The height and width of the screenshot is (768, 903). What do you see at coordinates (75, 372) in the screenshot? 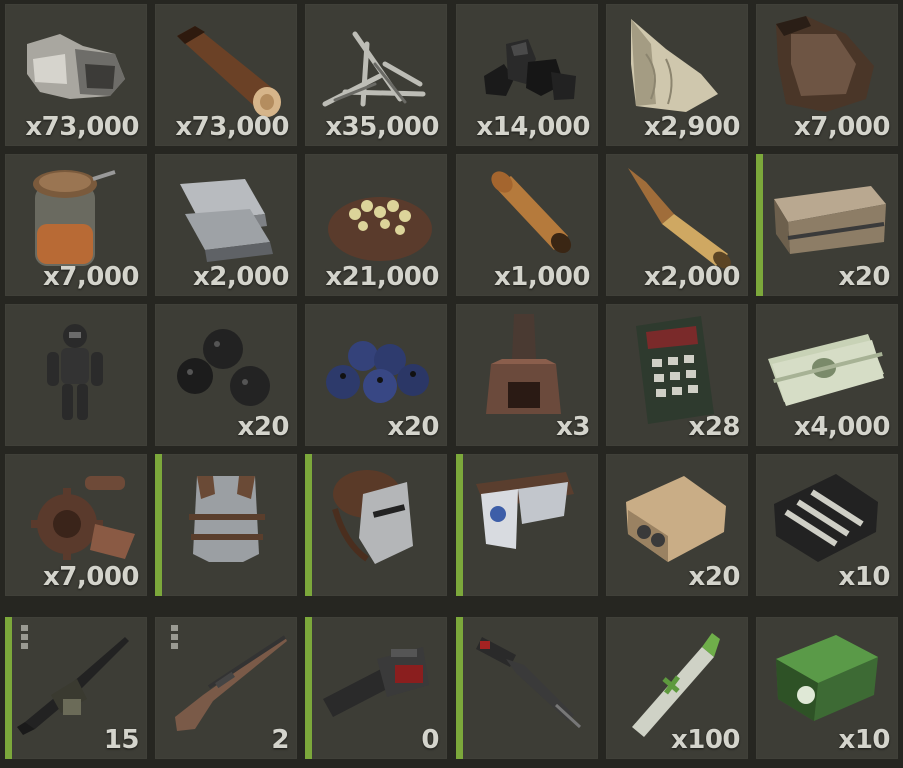
I see `hazmat-suit-icon` at bounding box center [75, 372].